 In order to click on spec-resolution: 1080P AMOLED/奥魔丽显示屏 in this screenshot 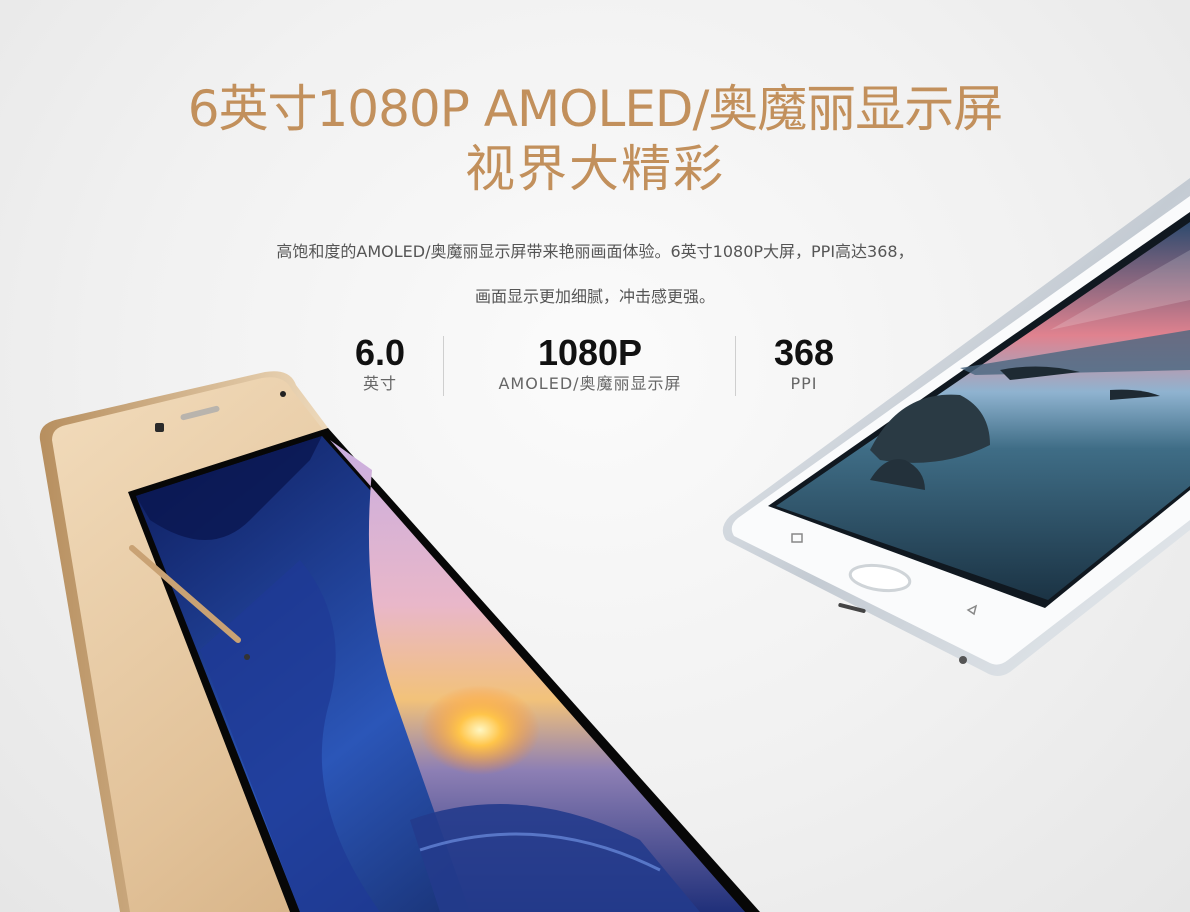, I will do `click(590, 363)`.